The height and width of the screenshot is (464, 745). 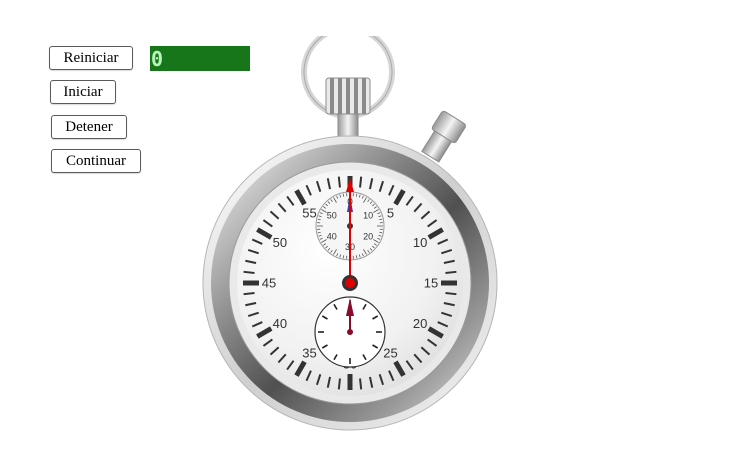 What do you see at coordinates (96, 161) in the screenshot?
I see `continue-button: Continuar` at bounding box center [96, 161].